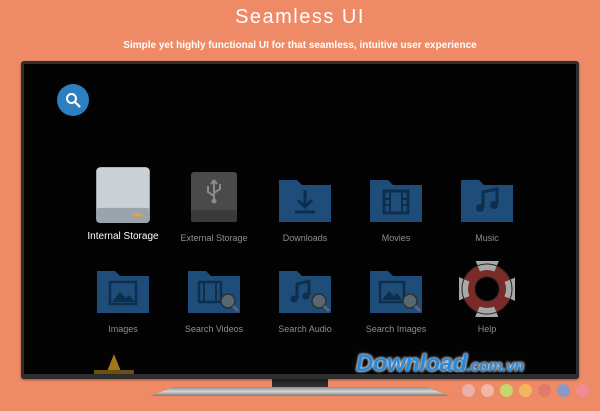 This screenshot has height=411, width=600. What do you see at coordinates (495, 366) in the screenshot?
I see `watermark-suffix: .com.vn` at bounding box center [495, 366].